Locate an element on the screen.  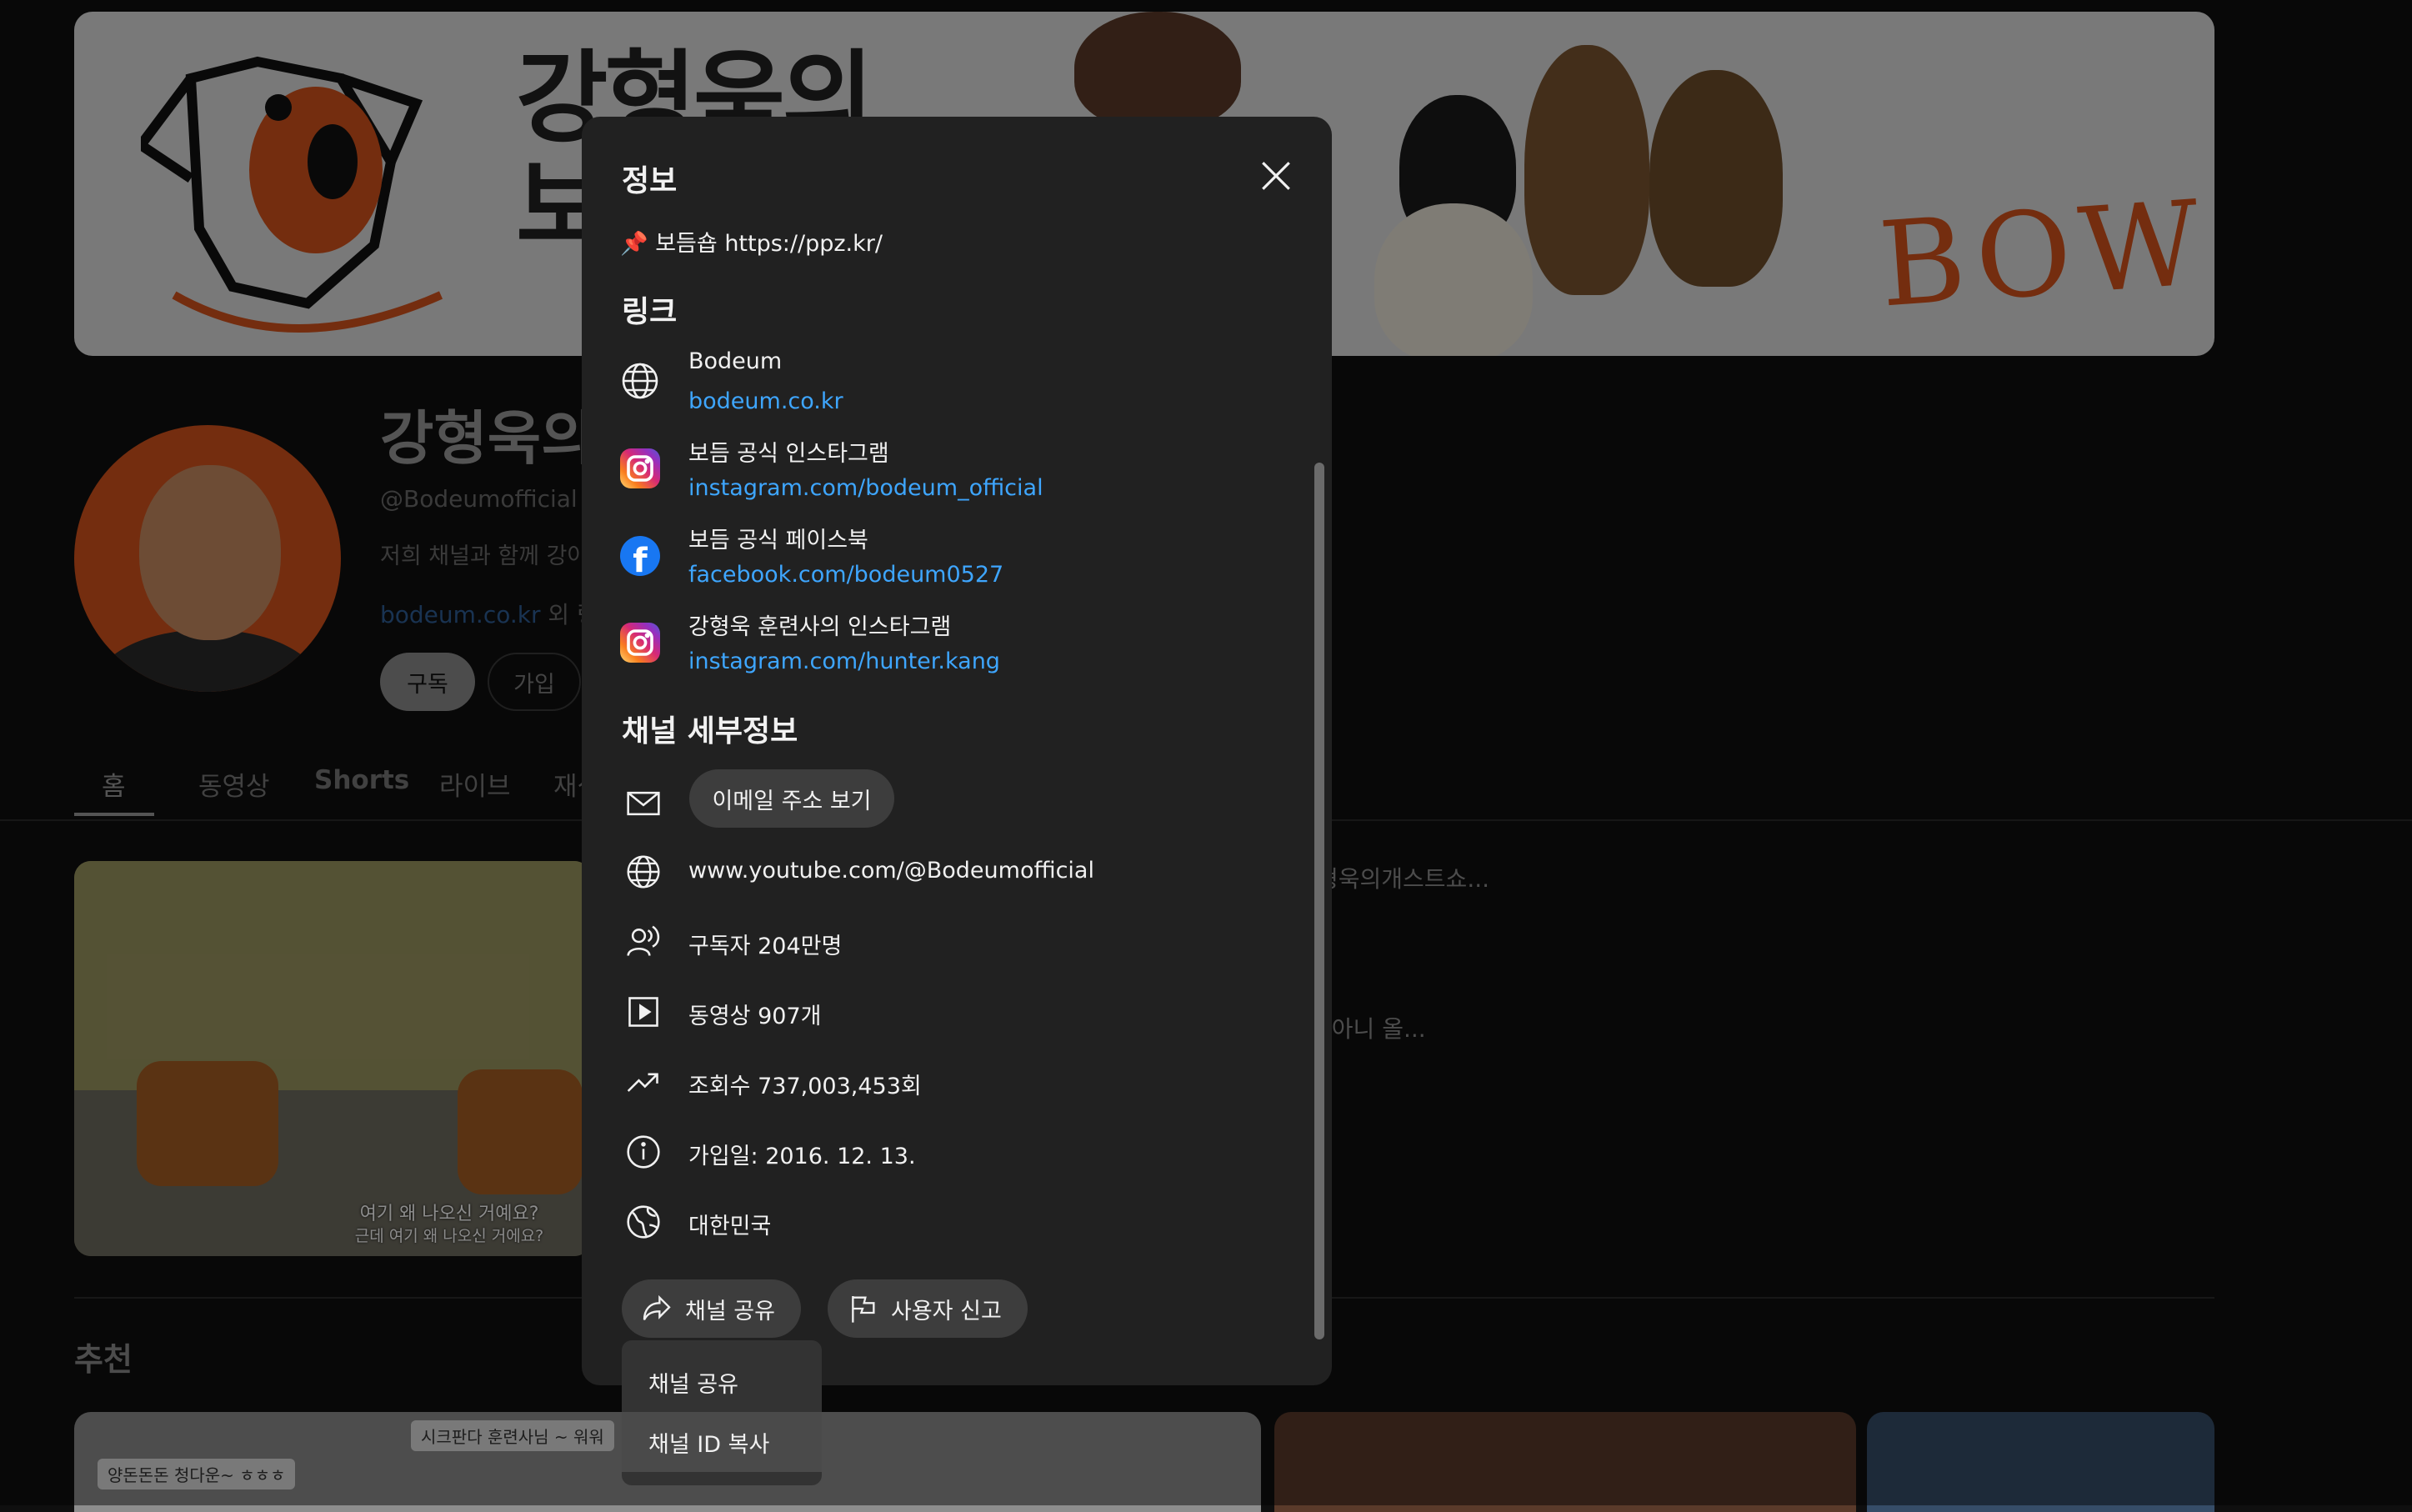
subscriber-count: 구독자 204만명 is located at coordinates (765, 946).